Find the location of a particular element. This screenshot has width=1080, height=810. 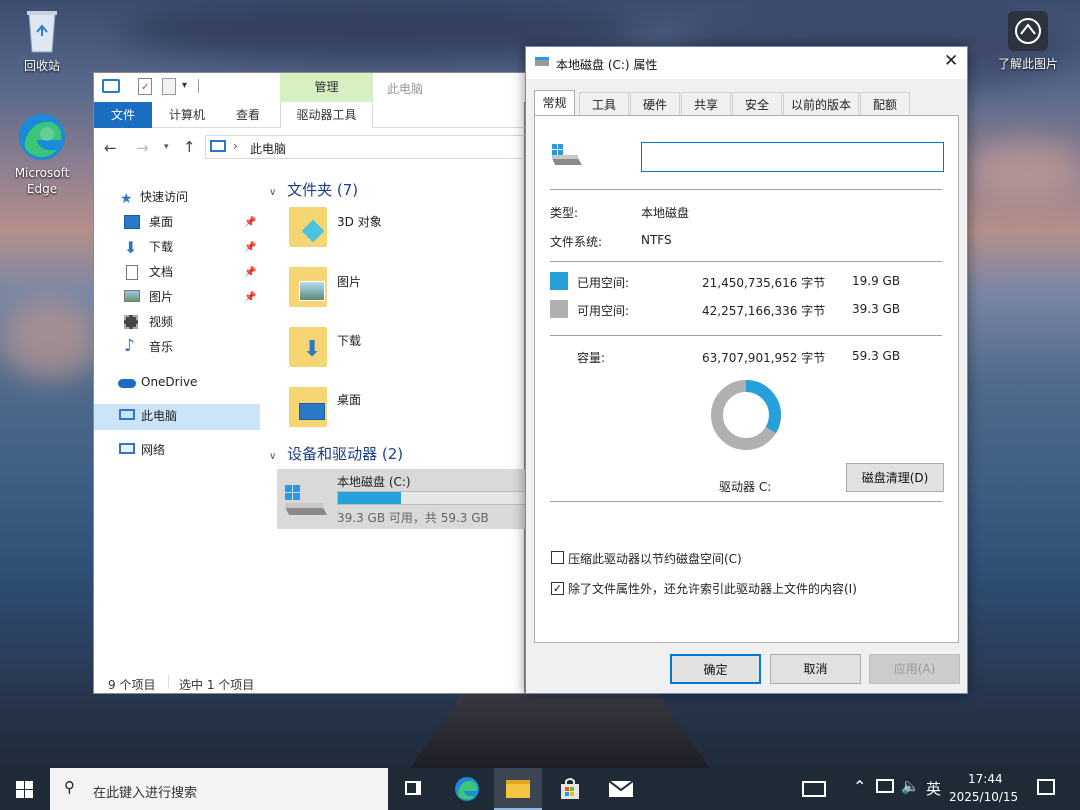

folder-icon is located at coordinates (518, 789).